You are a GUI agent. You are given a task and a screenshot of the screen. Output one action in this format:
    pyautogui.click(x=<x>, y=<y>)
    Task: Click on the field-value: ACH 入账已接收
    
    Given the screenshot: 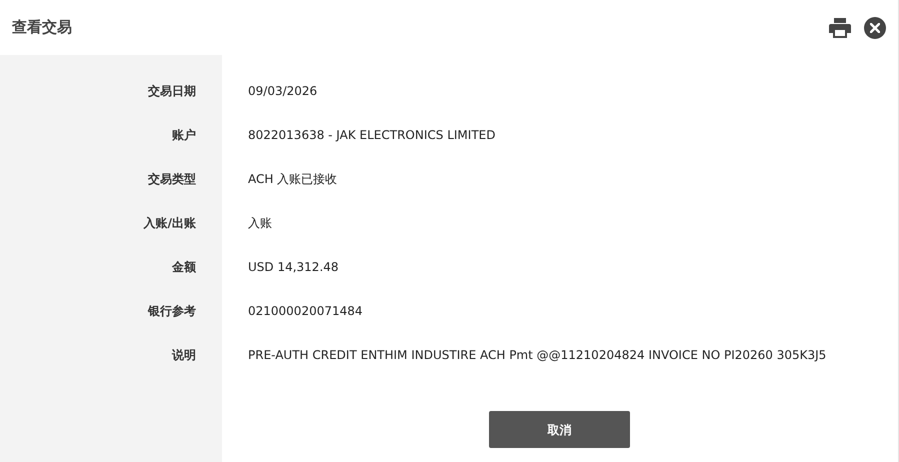 What is the action you would take?
    pyautogui.click(x=293, y=179)
    